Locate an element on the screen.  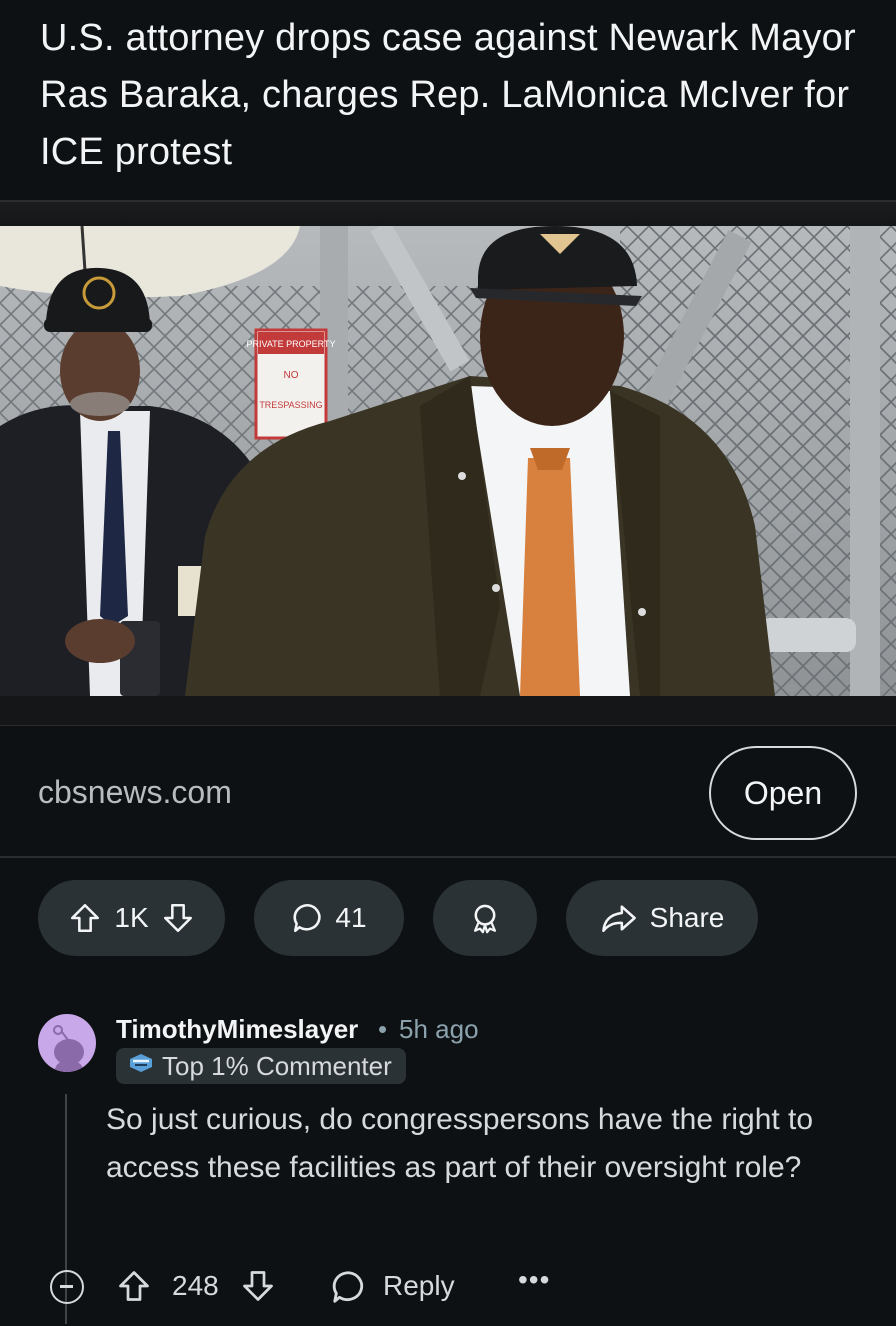
share-button: Share is located at coordinates (662, 918).